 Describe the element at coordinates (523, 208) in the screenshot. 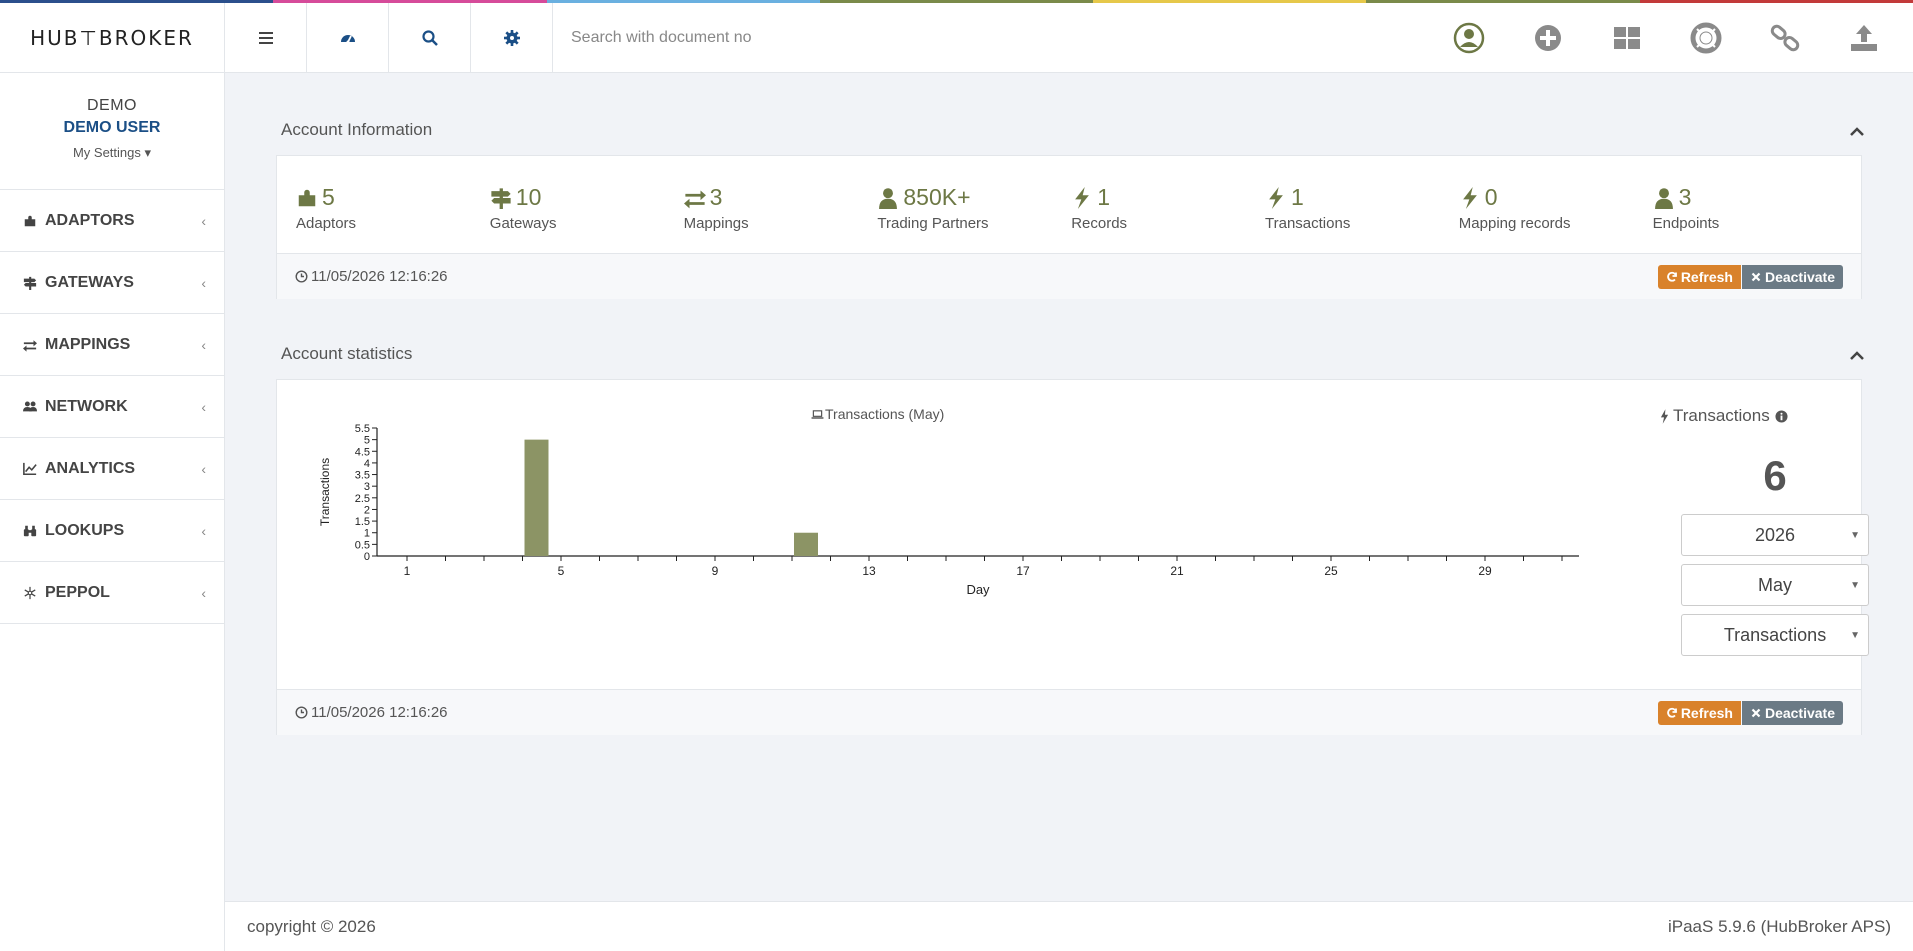

I see `stat-gateways: 10 Gateways` at that location.